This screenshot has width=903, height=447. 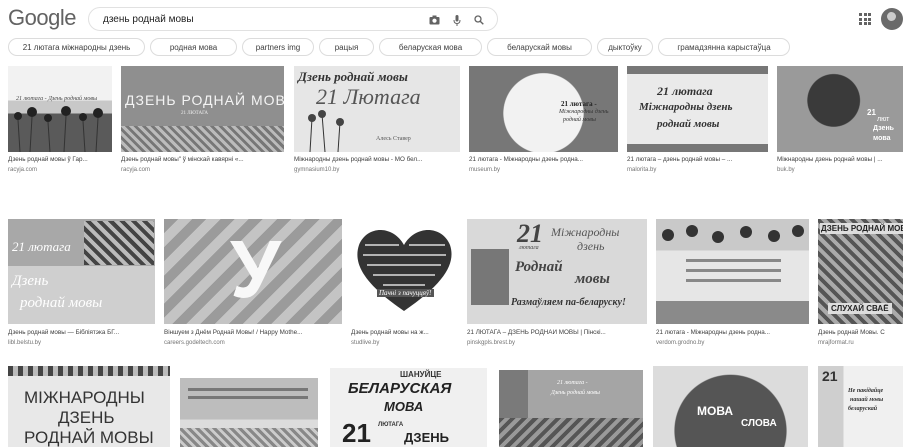 What do you see at coordinates (377, 170) in the screenshot?
I see `result-source: gymnasium10.by` at bounding box center [377, 170].